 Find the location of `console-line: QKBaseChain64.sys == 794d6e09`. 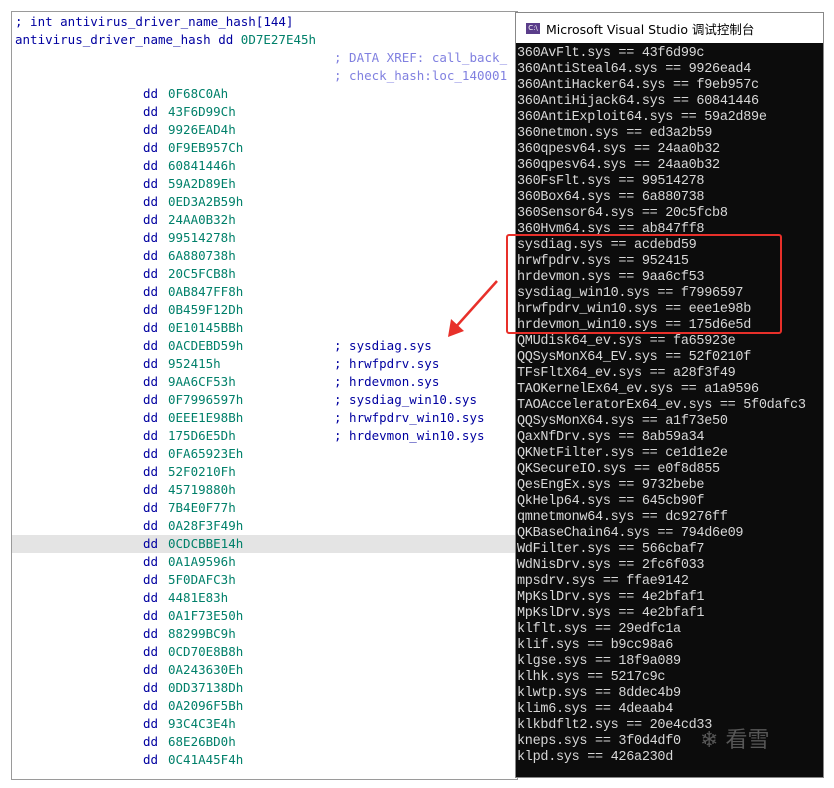

console-line: QKBaseChain64.sys == 794d6e09 is located at coordinates (630, 533).